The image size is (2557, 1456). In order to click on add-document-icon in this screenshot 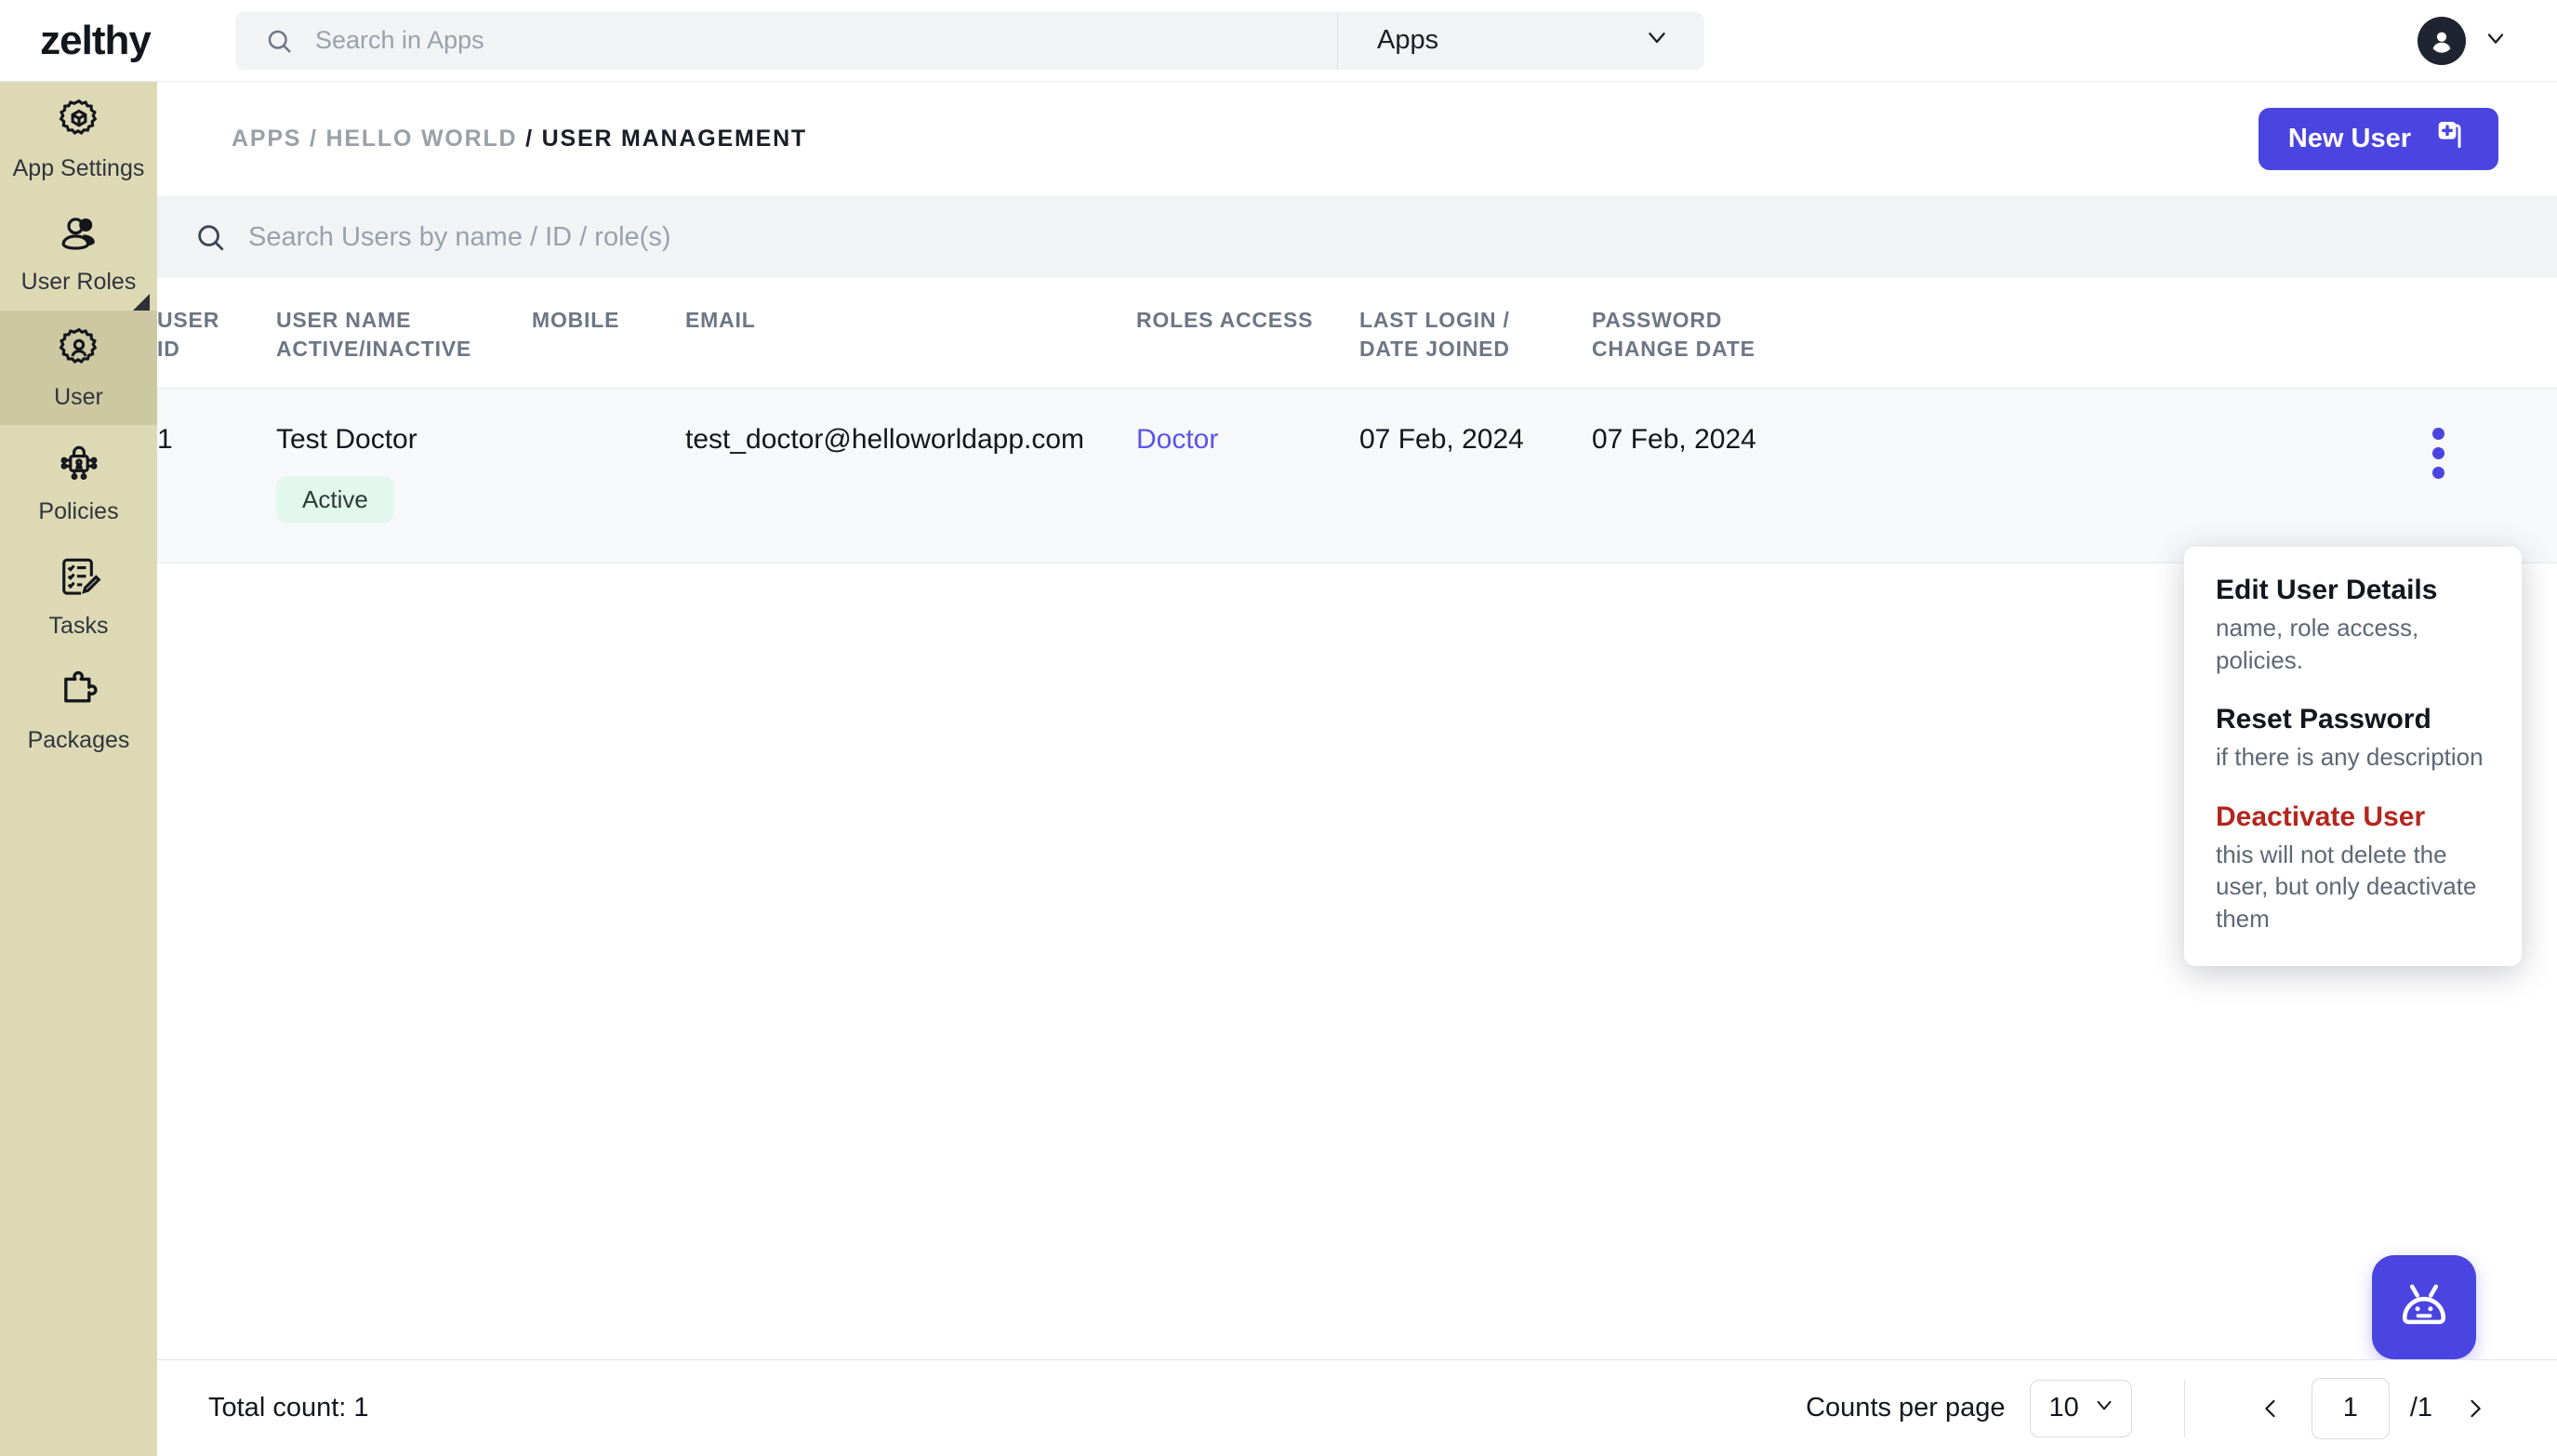, I will do `click(2450, 139)`.